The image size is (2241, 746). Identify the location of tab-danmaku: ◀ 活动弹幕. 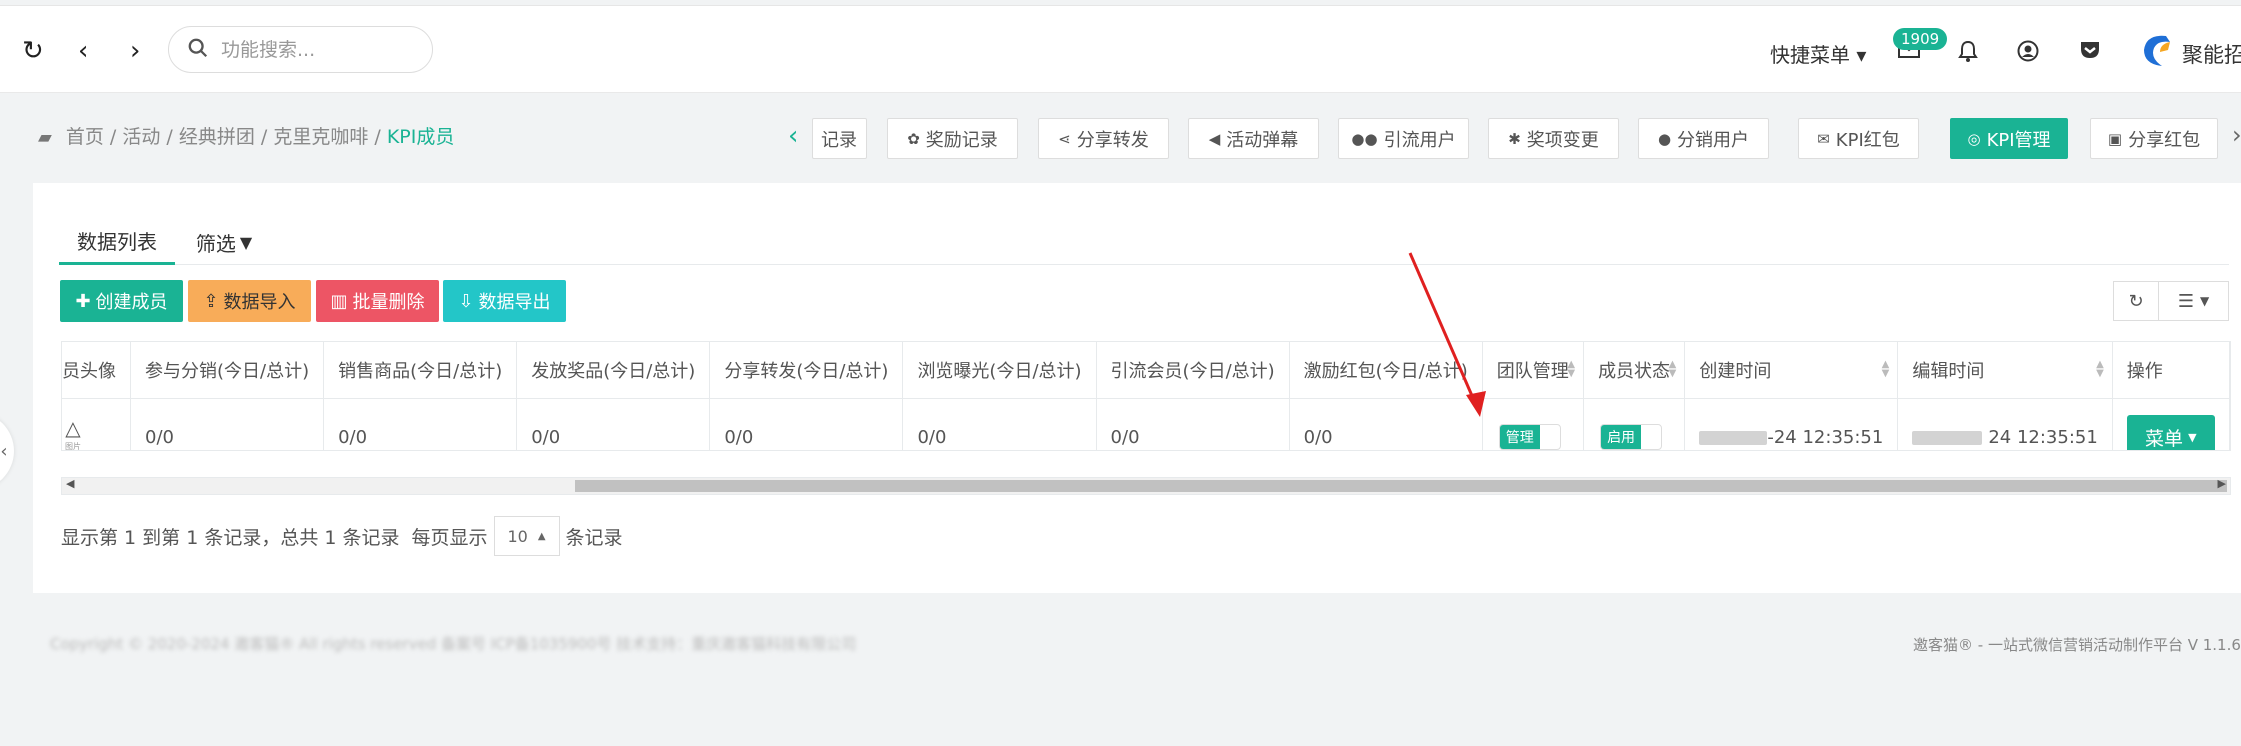
(1253, 138).